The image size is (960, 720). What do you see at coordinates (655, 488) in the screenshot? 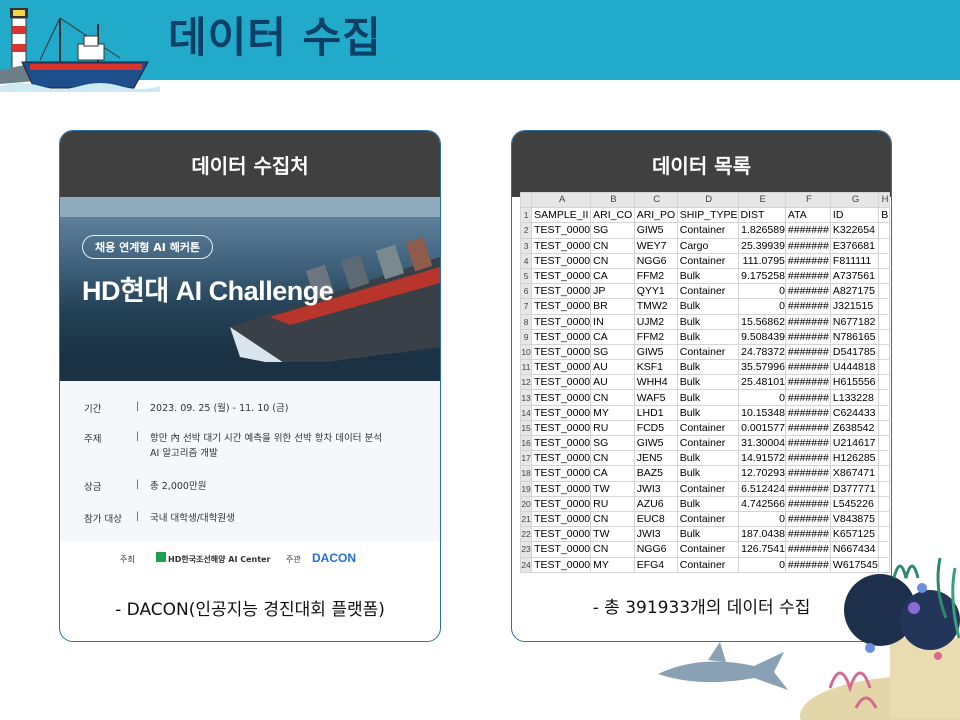
I see `table-cell: JWI3` at bounding box center [655, 488].